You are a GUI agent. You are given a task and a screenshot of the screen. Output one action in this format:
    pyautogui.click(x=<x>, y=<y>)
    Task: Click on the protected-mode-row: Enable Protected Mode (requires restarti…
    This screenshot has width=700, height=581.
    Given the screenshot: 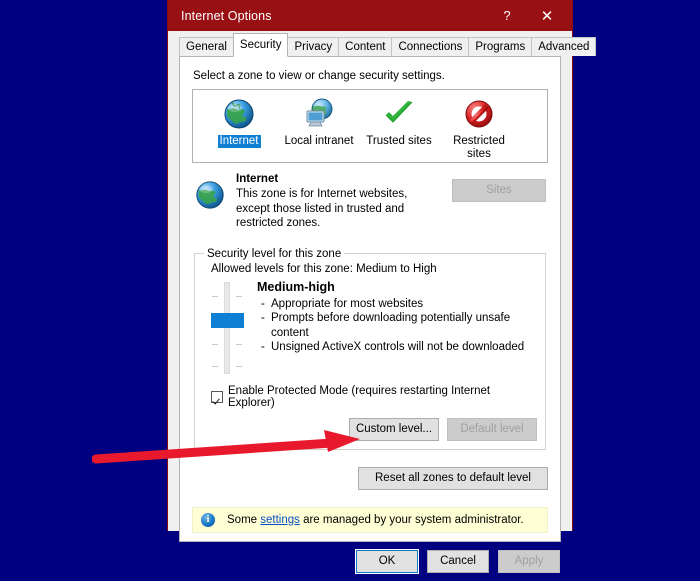 What is the action you would take?
    pyautogui.click(x=374, y=397)
    